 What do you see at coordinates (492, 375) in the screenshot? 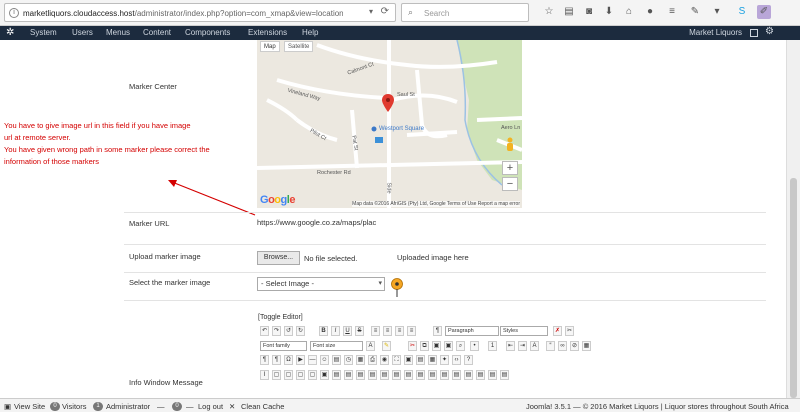
I see `menu-item-icon: ▤` at bounding box center [492, 375].